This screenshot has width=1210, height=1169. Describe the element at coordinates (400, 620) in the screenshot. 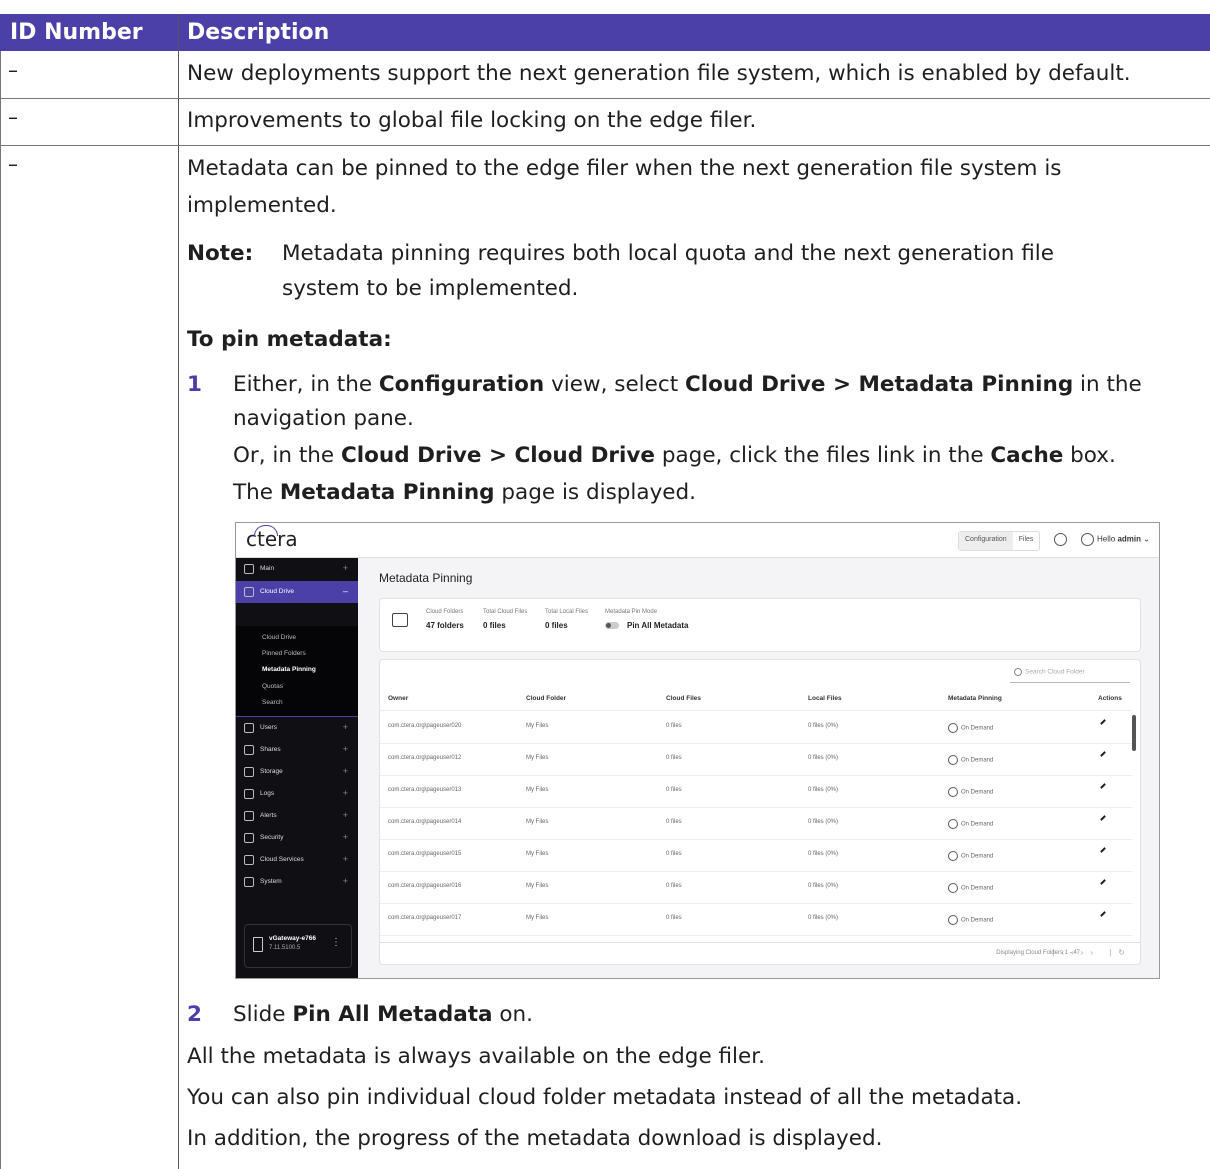

I see `folder-icon` at that location.